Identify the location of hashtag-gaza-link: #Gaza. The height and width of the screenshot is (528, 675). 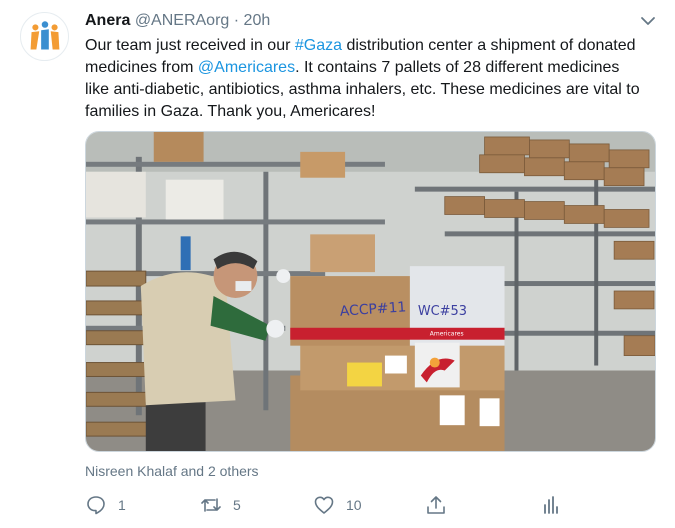
(318, 45).